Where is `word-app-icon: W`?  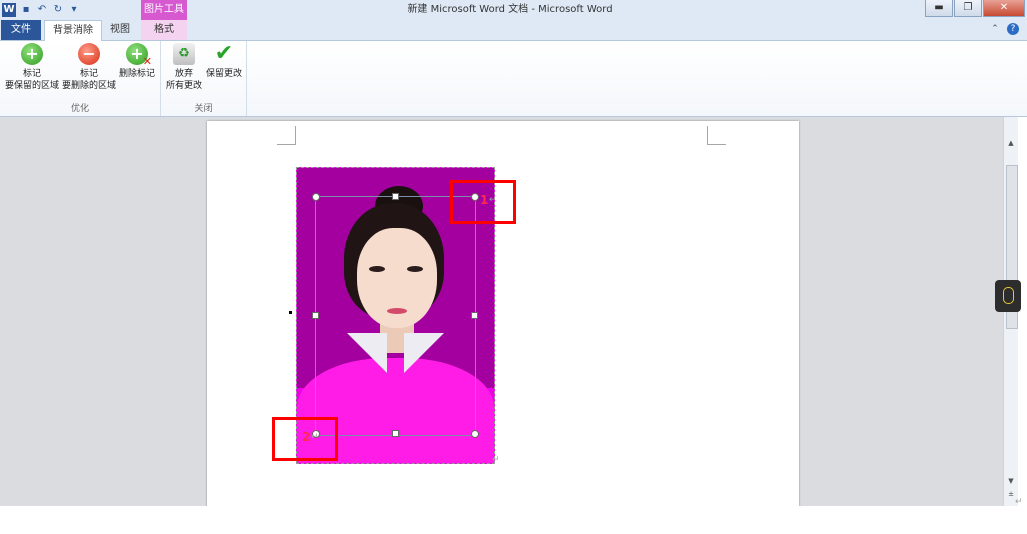 word-app-icon: W is located at coordinates (9, 10).